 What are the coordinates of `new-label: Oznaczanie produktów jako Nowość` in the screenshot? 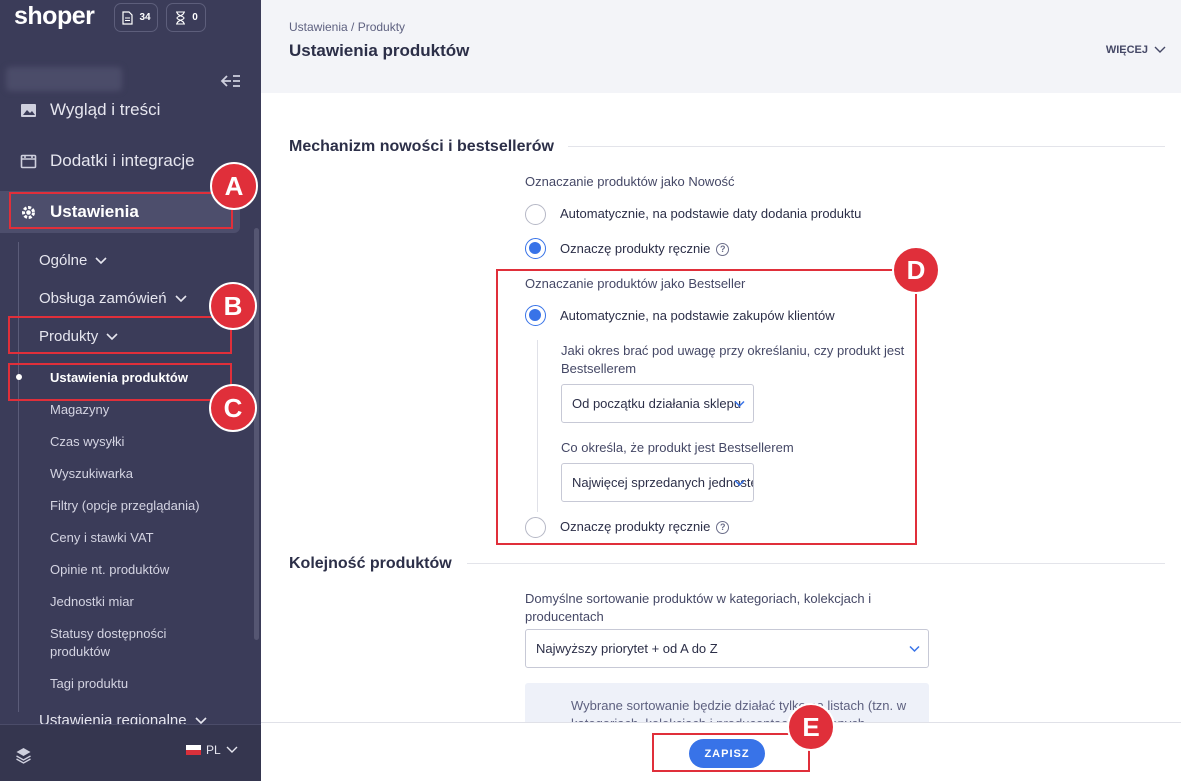 It's located at (630, 181).